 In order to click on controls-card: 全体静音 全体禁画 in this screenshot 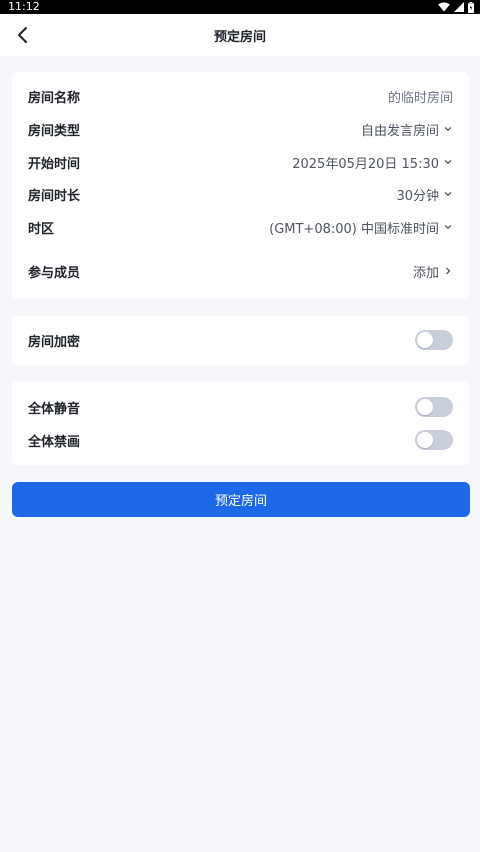, I will do `click(240, 423)`.